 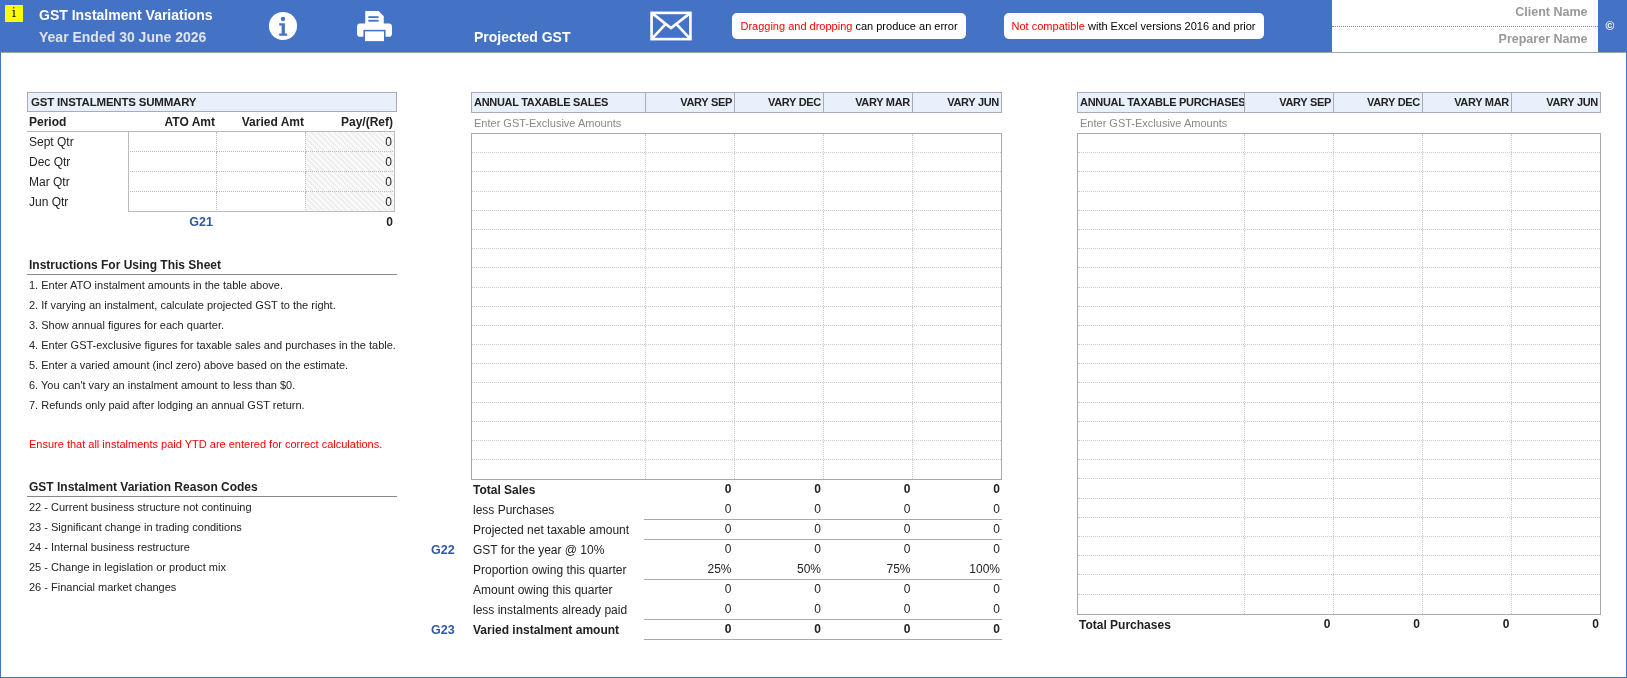 I want to click on reason-code-text: 22 - Current business structure not continuing, so click(x=140, y=507).